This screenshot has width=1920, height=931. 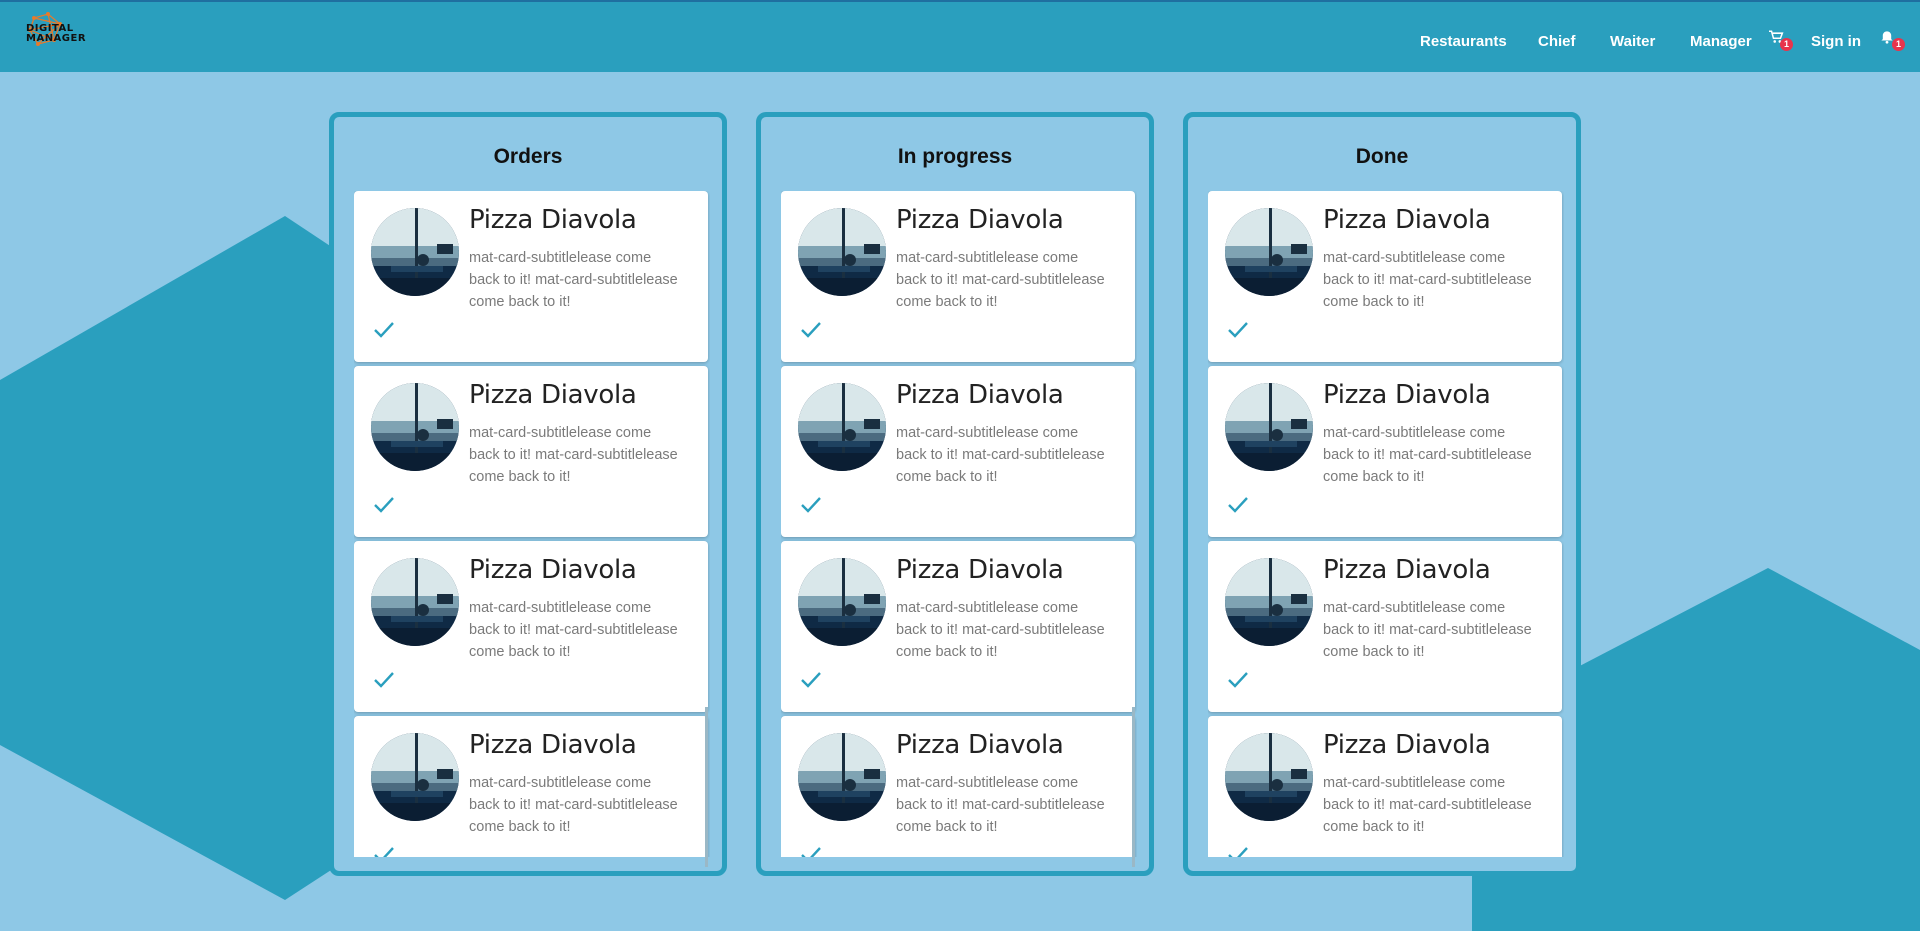 What do you see at coordinates (1898, 44) in the screenshot?
I see `notifications-badge: 1` at bounding box center [1898, 44].